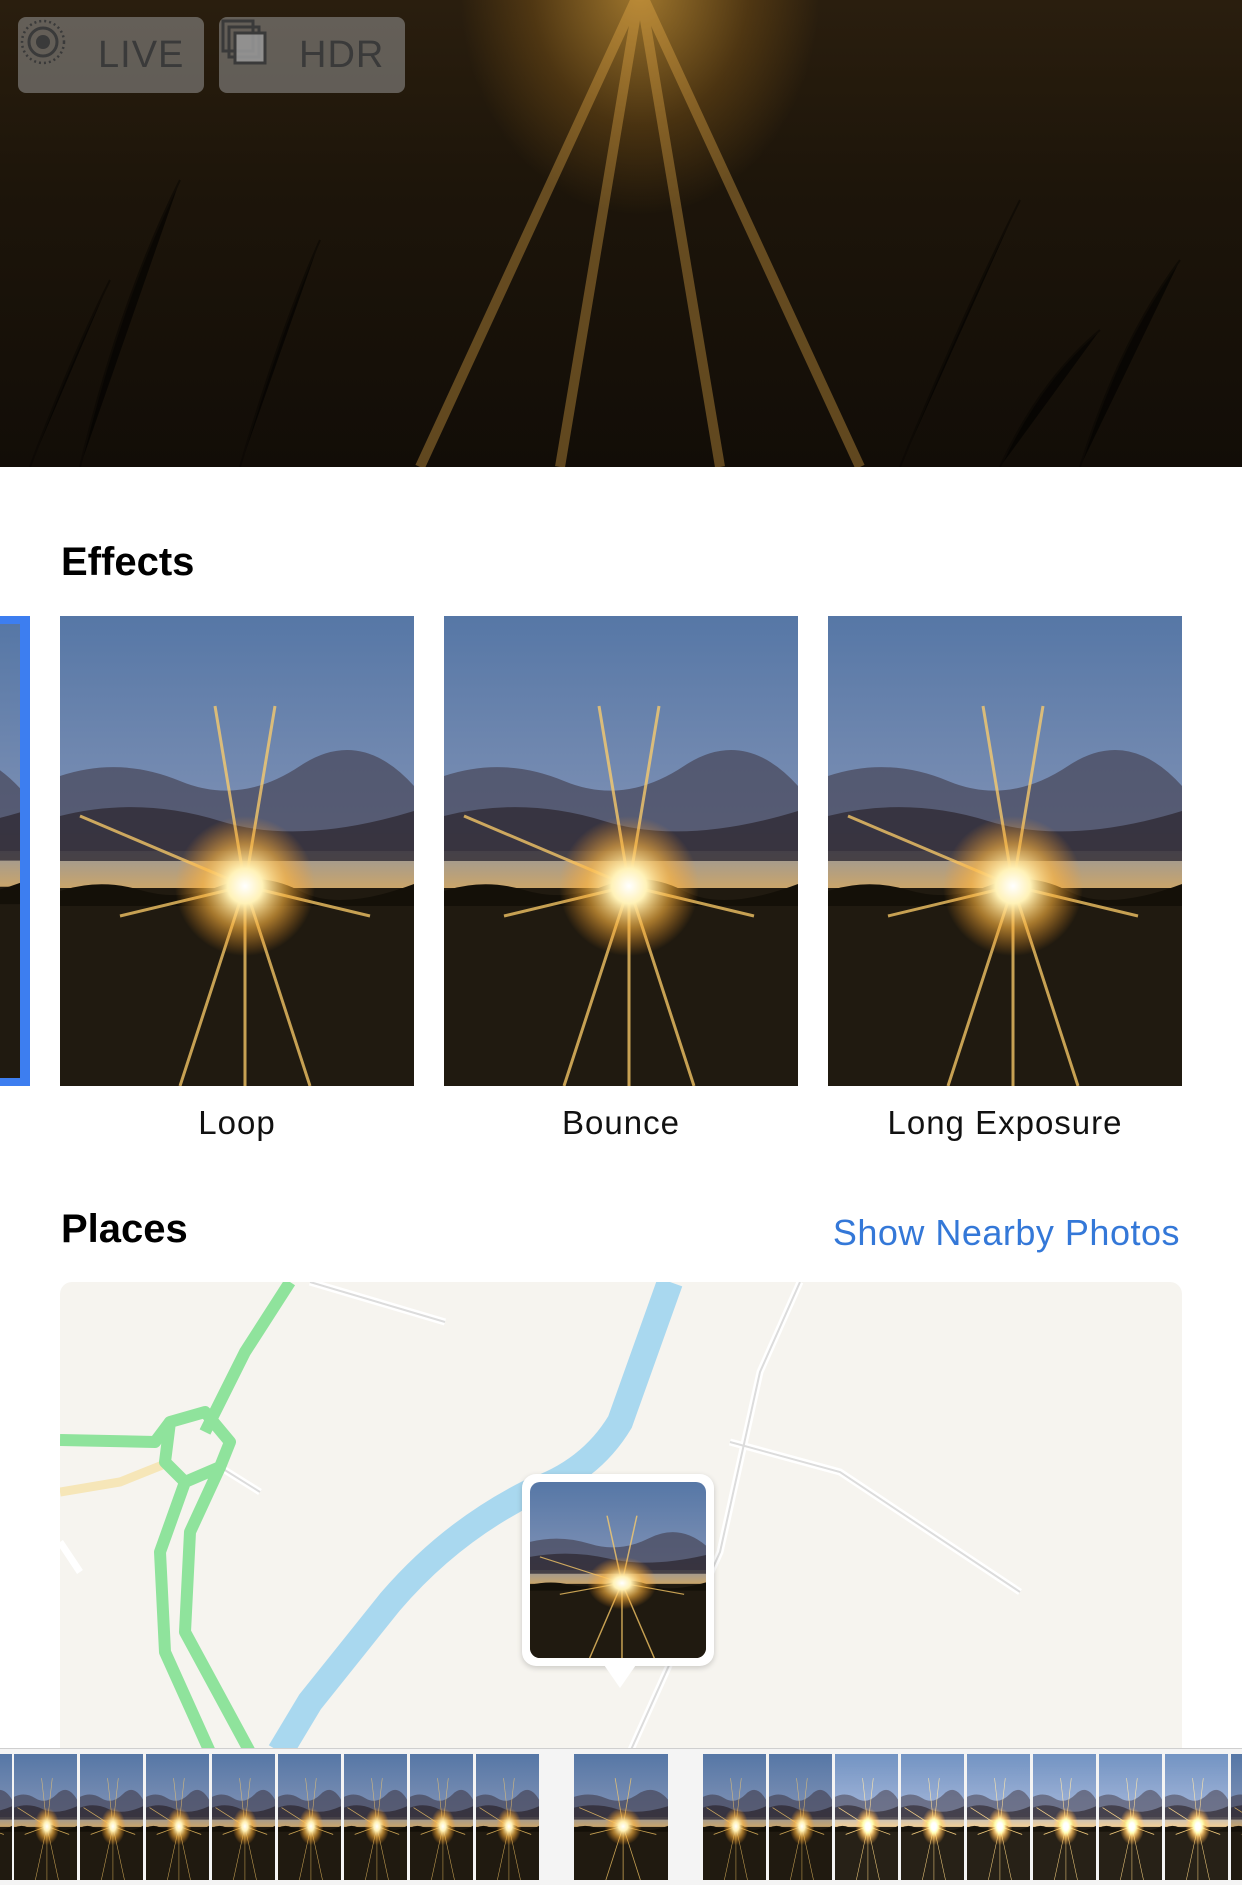 The height and width of the screenshot is (1885, 1242). What do you see at coordinates (141, 54) in the screenshot?
I see `live-label: LIVE` at bounding box center [141, 54].